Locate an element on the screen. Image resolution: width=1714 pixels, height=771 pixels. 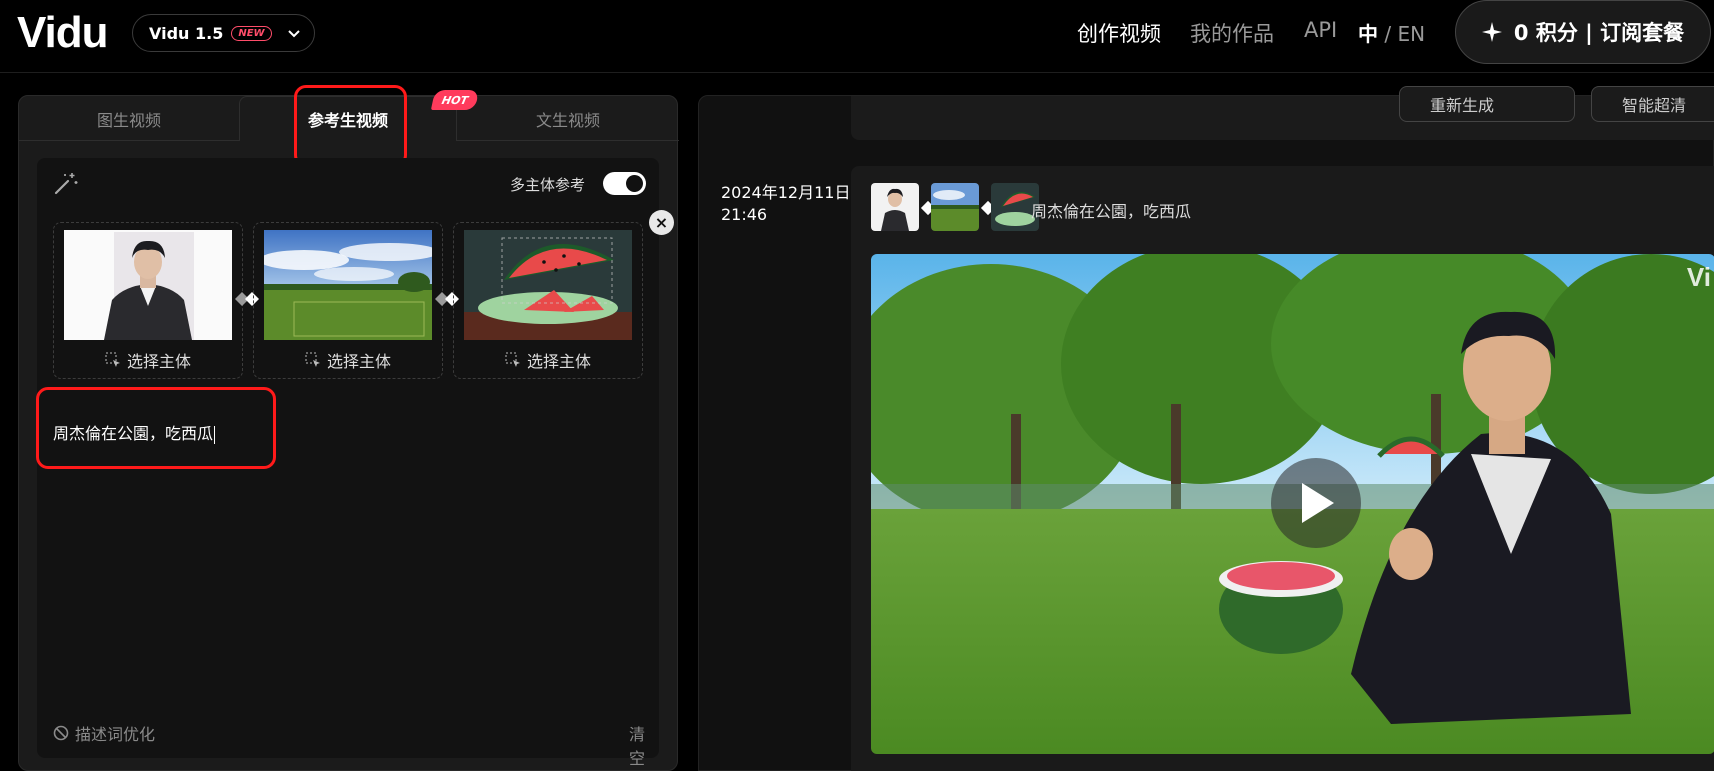
multi-subject-toggle is located at coordinates (624, 183).